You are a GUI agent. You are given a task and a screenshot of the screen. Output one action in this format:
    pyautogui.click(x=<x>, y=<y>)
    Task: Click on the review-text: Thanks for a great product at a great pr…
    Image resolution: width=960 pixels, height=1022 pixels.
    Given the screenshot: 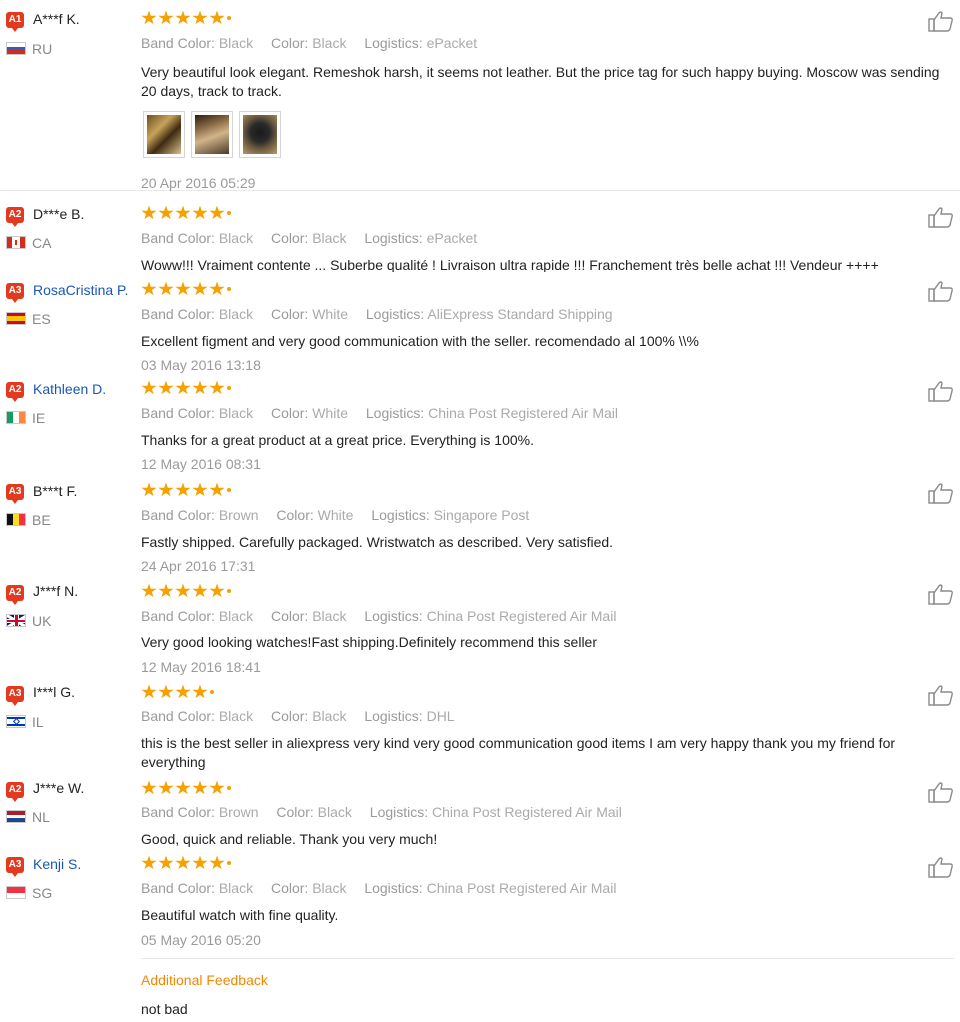 What is the action you would take?
    pyautogui.click(x=337, y=440)
    